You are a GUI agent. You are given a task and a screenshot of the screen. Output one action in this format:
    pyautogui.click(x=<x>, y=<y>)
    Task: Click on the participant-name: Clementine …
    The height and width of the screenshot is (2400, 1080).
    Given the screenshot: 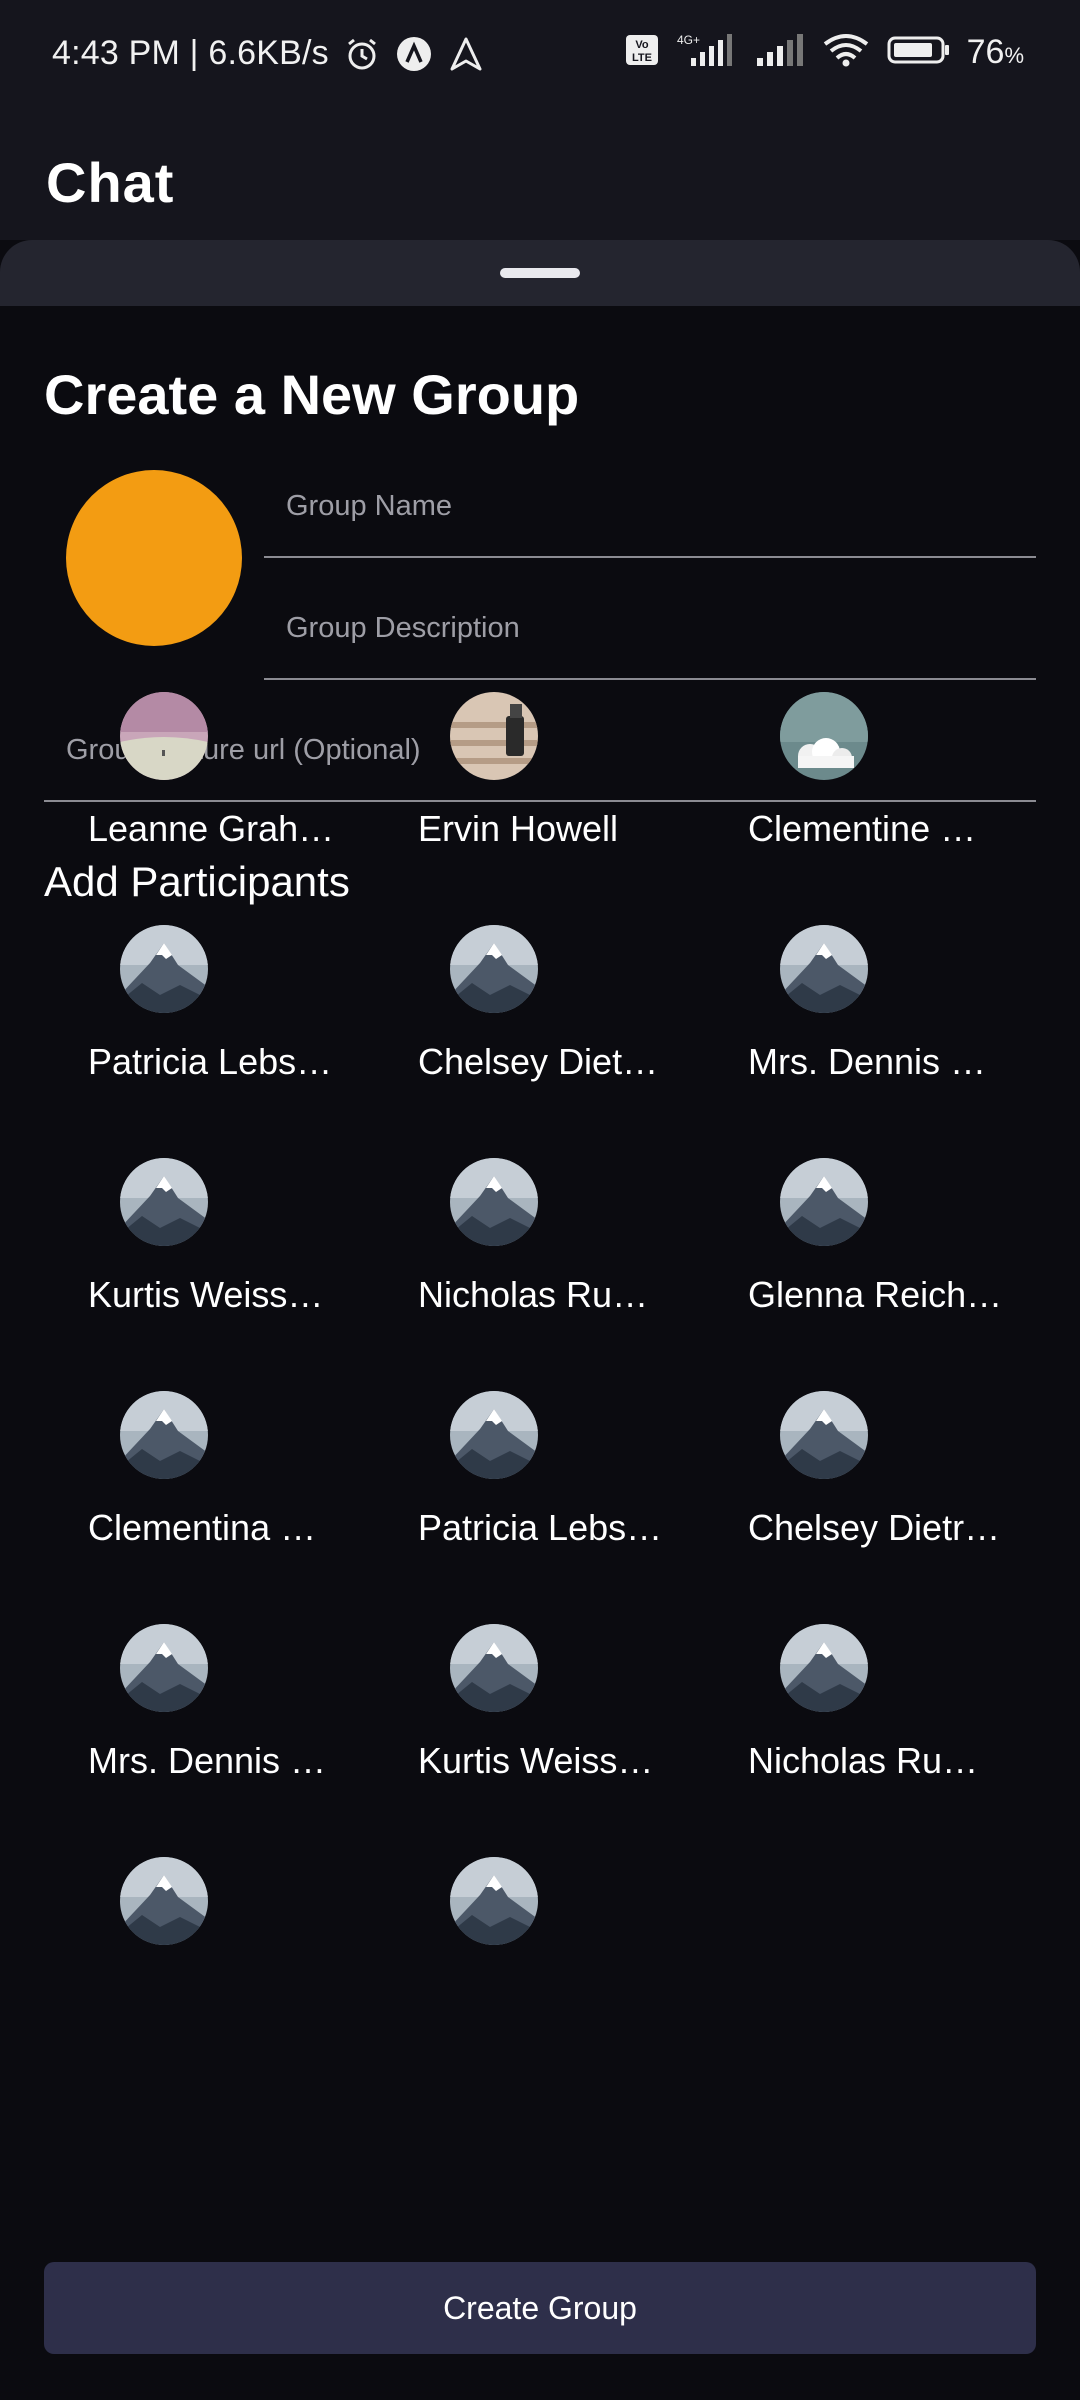 What is the action you would take?
    pyautogui.click(x=862, y=828)
    